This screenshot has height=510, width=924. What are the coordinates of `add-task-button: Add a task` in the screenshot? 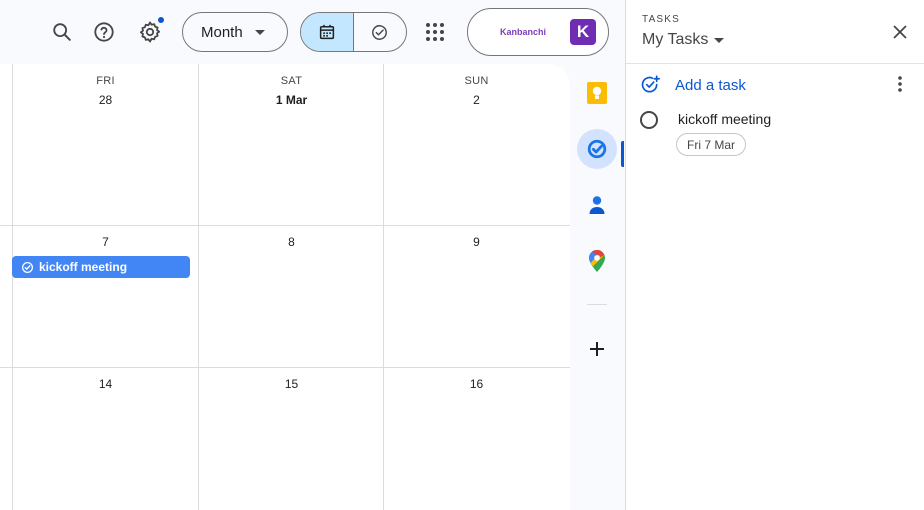 It's located at (693, 85).